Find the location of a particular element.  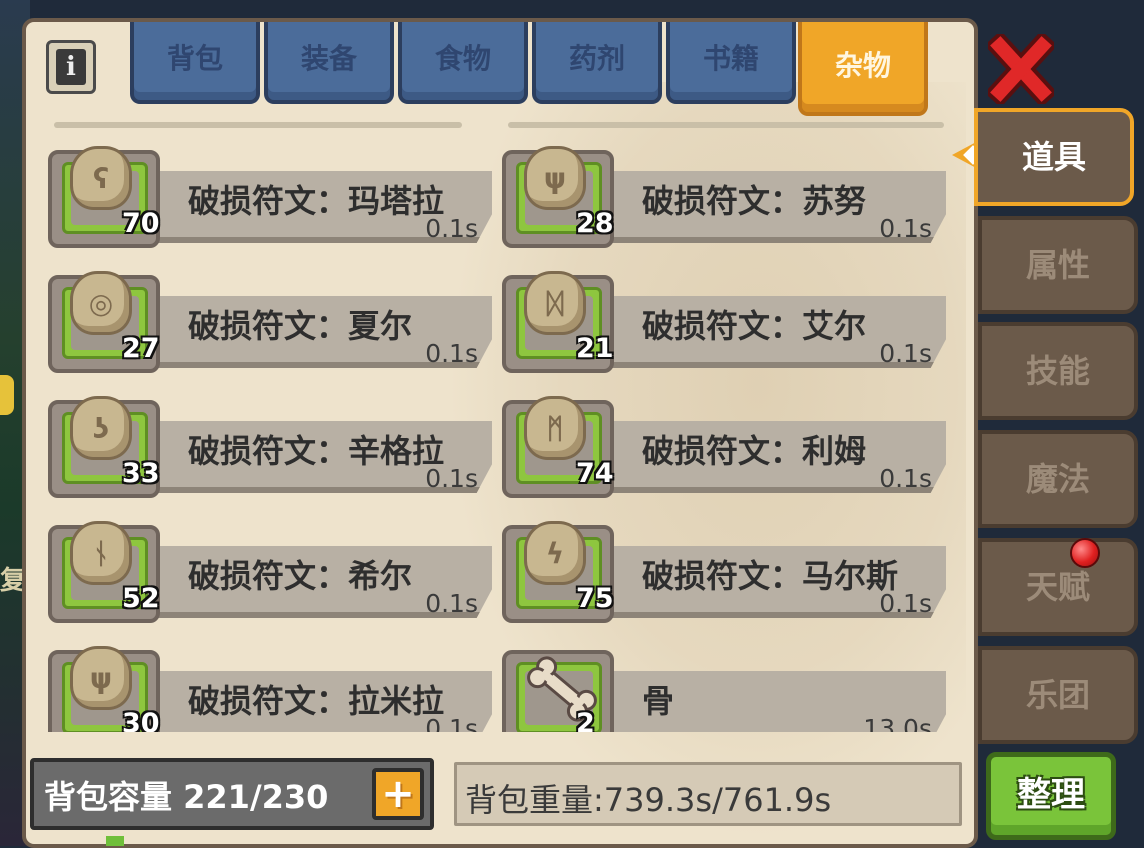

item-name: 破损符文：希尔 is located at coordinates (300, 576).